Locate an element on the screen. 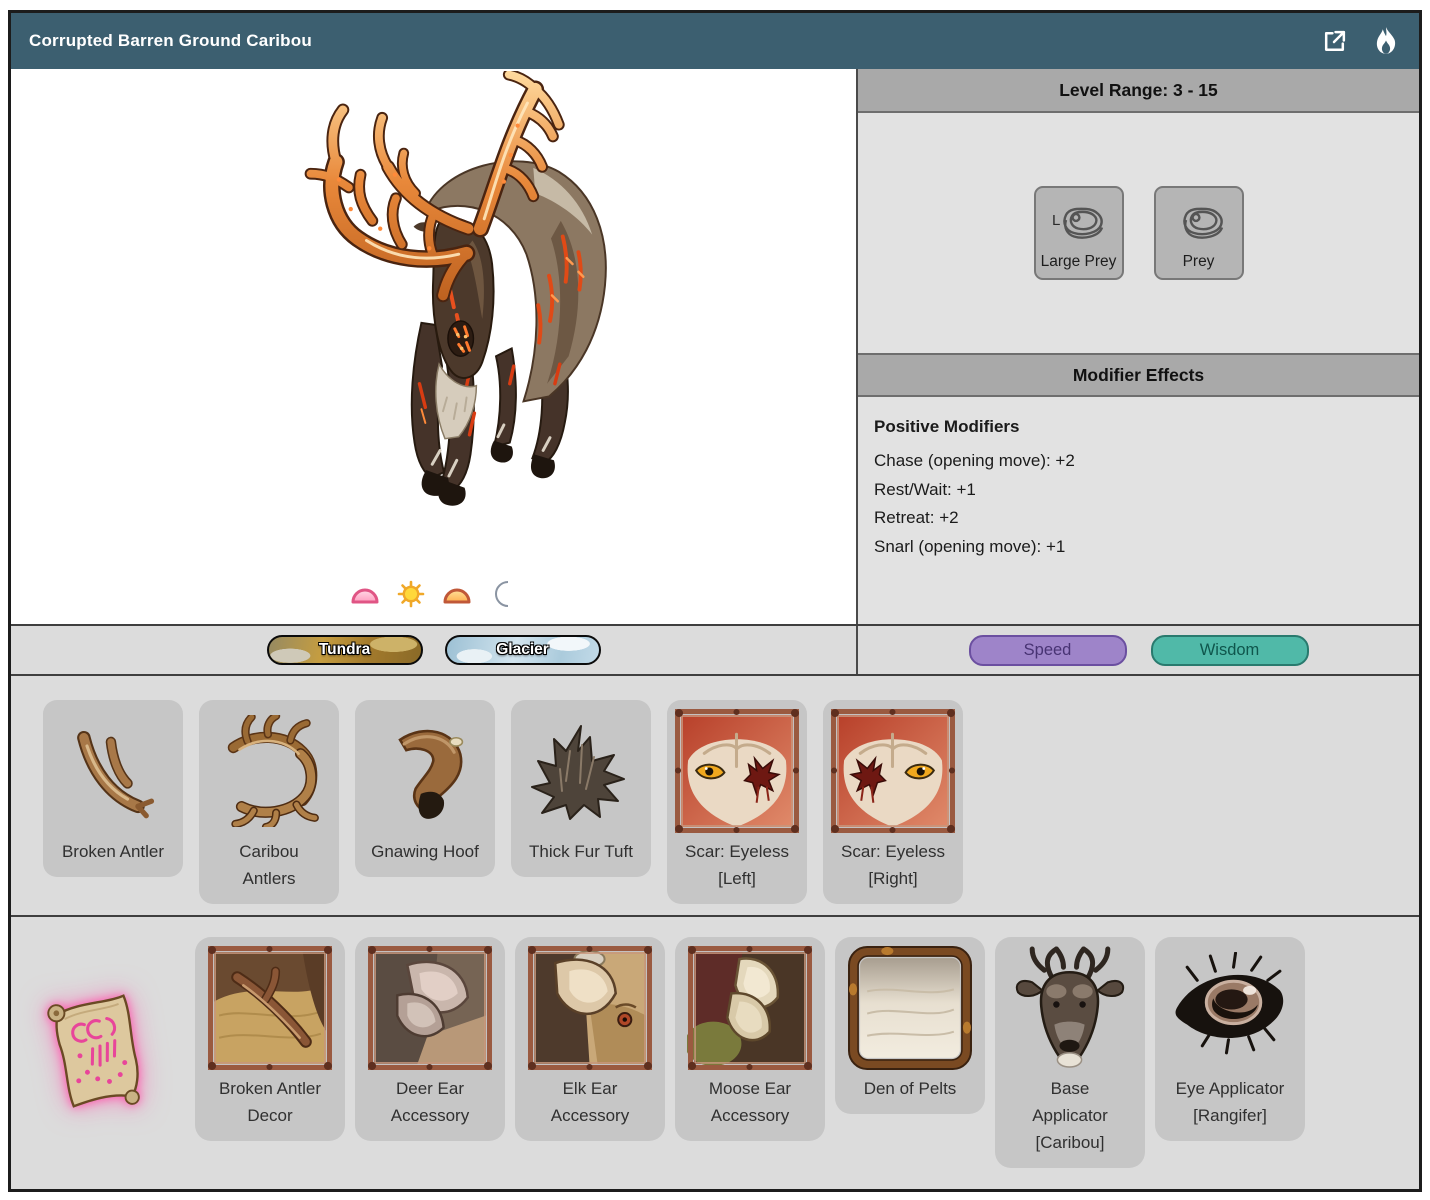 The height and width of the screenshot is (1200, 1430). dawn-icon is located at coordinates (364, 596).